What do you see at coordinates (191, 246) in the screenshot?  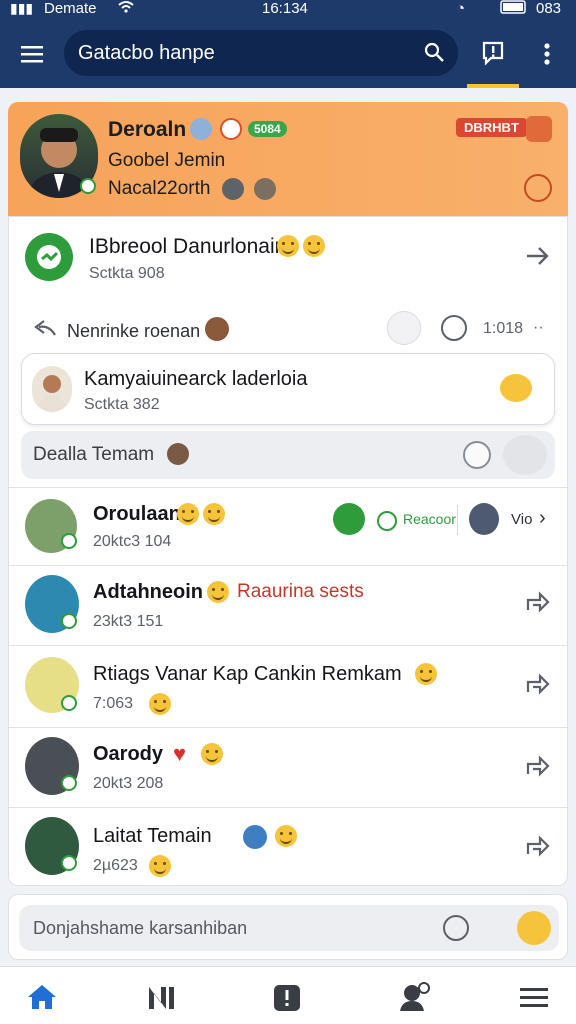 I see `group-title: IBbreool Danurlonaira` at bounding box center [191, 246].